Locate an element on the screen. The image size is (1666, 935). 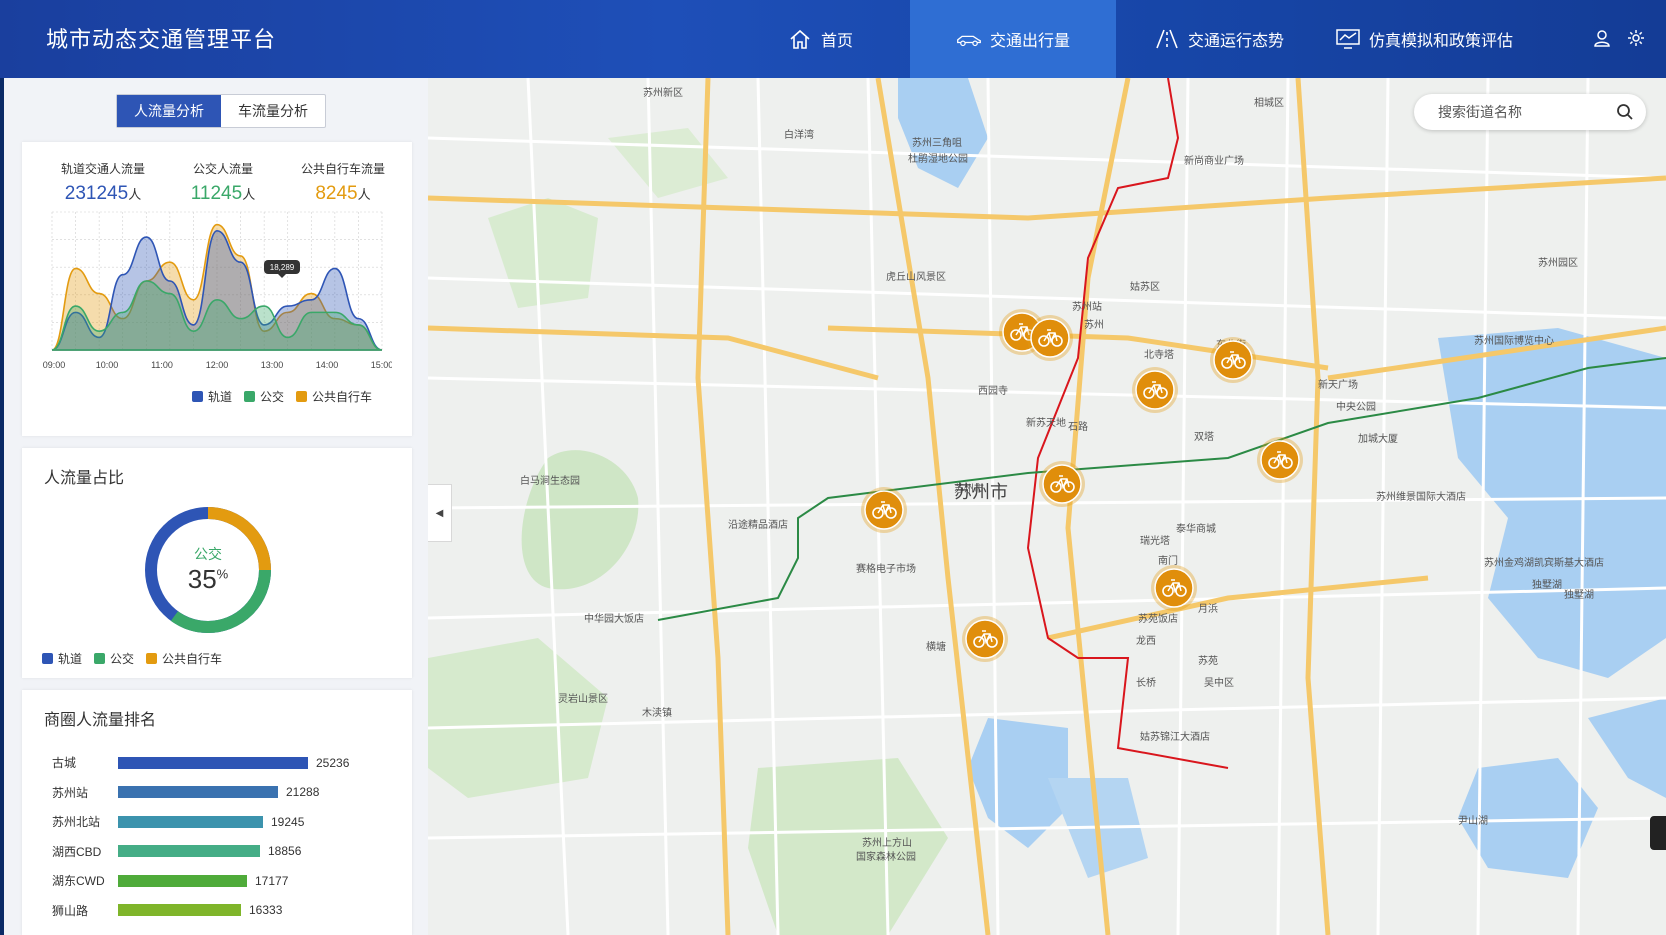
right-drawer-handle is located at coordinates (1658, 833).